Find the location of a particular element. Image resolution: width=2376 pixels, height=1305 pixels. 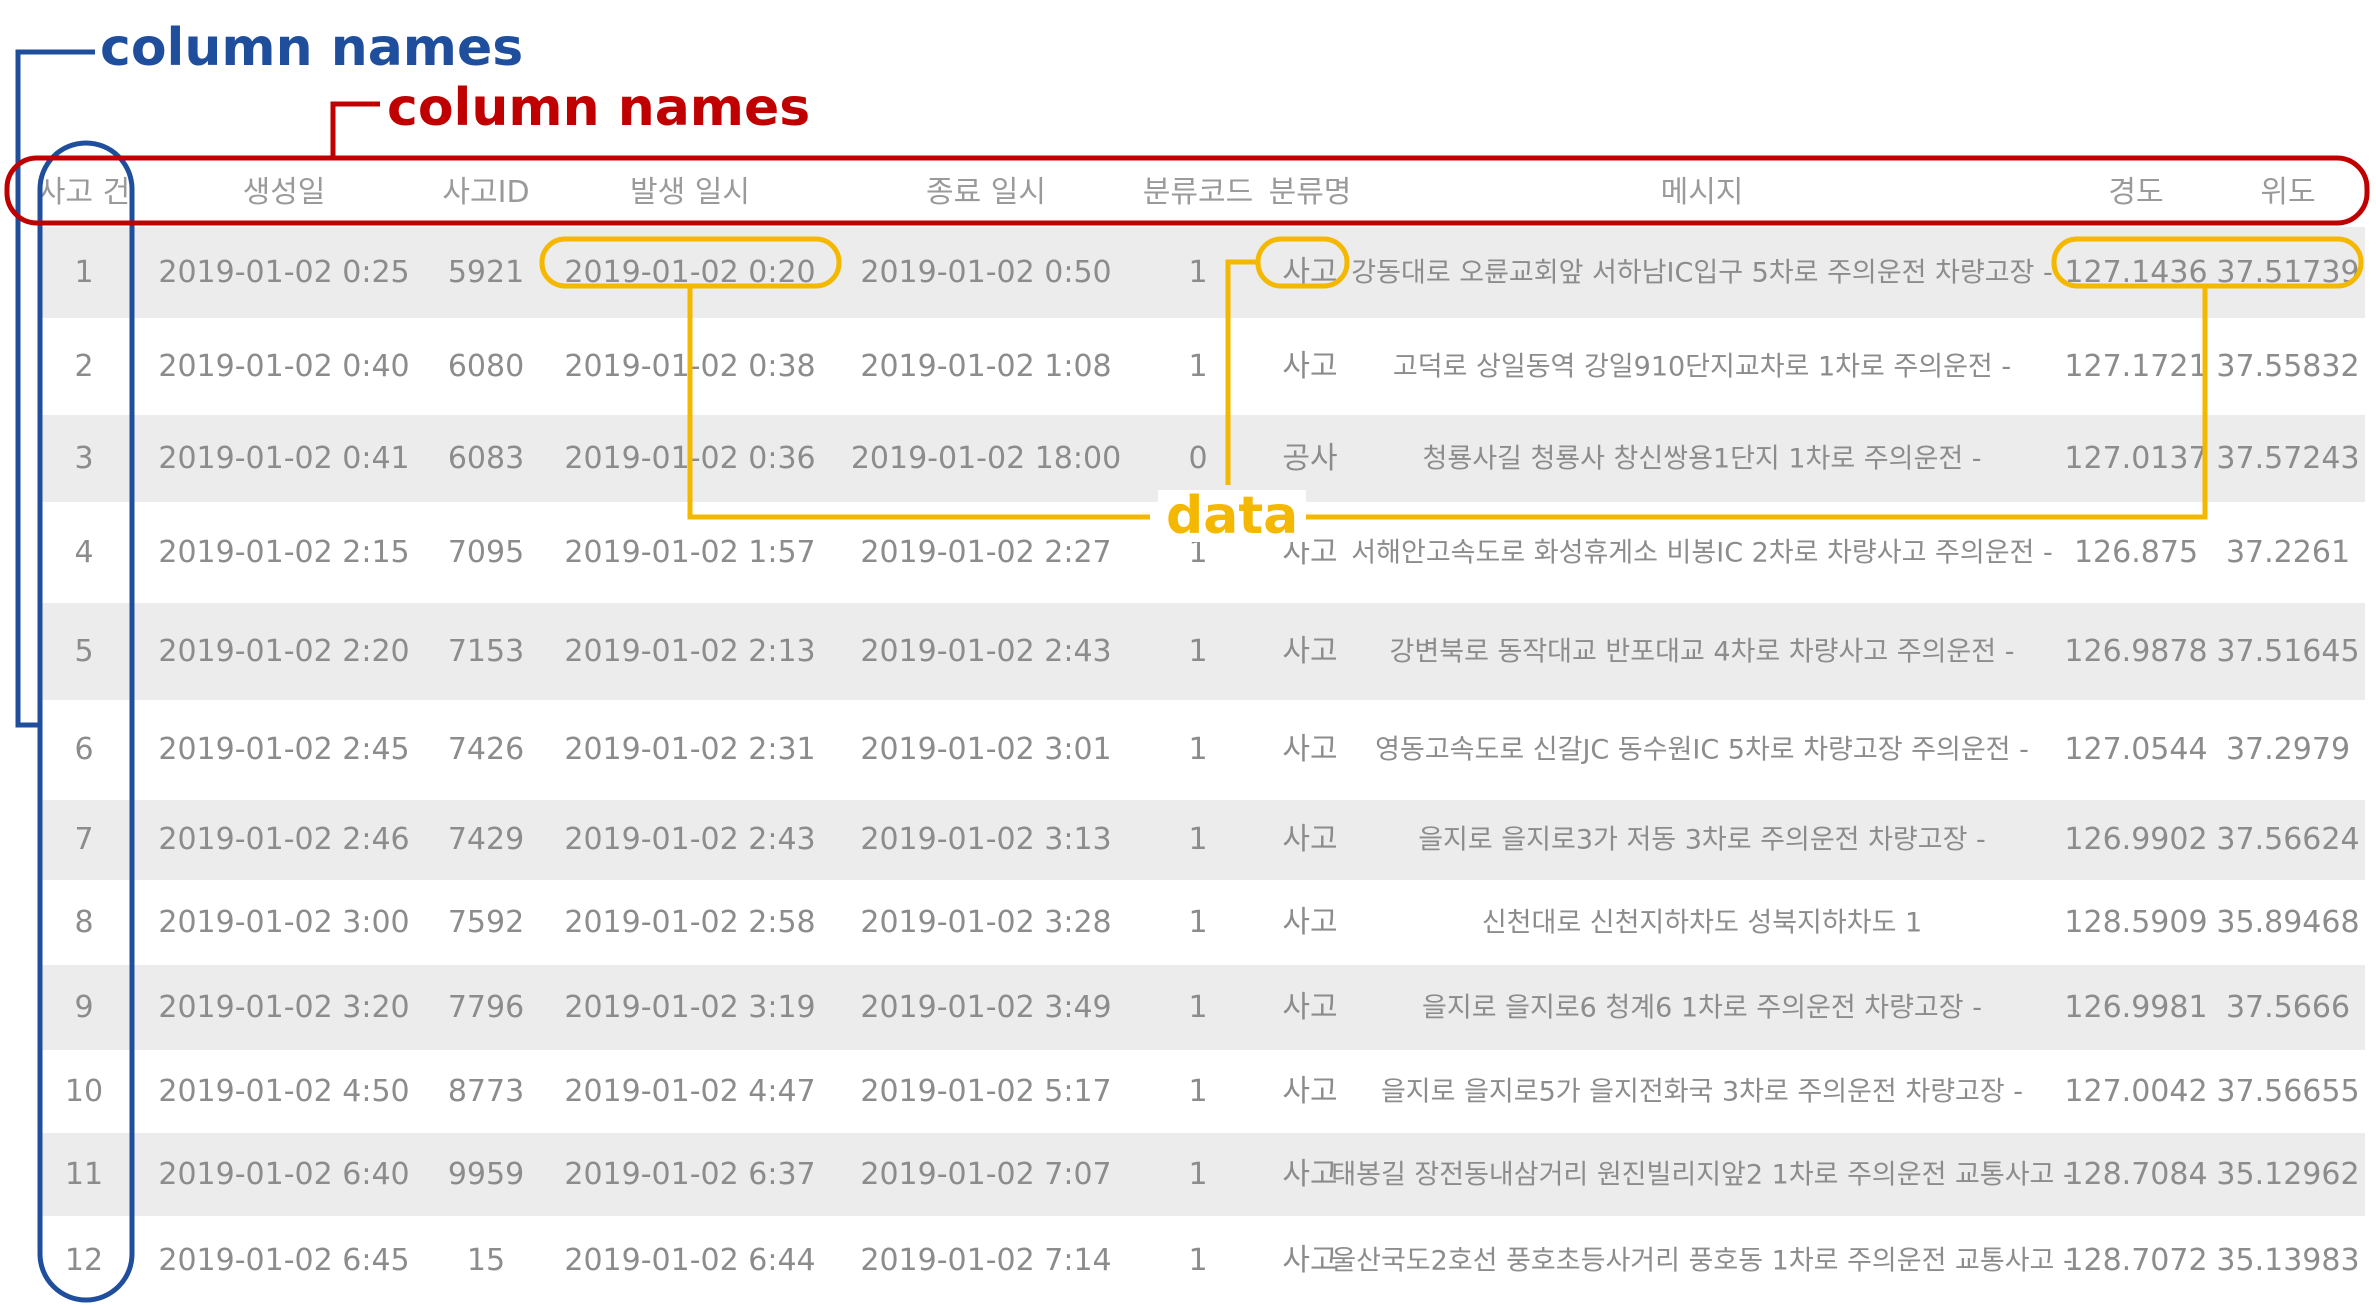

yellow-category-highlight is located at coordinates (1302, 262).